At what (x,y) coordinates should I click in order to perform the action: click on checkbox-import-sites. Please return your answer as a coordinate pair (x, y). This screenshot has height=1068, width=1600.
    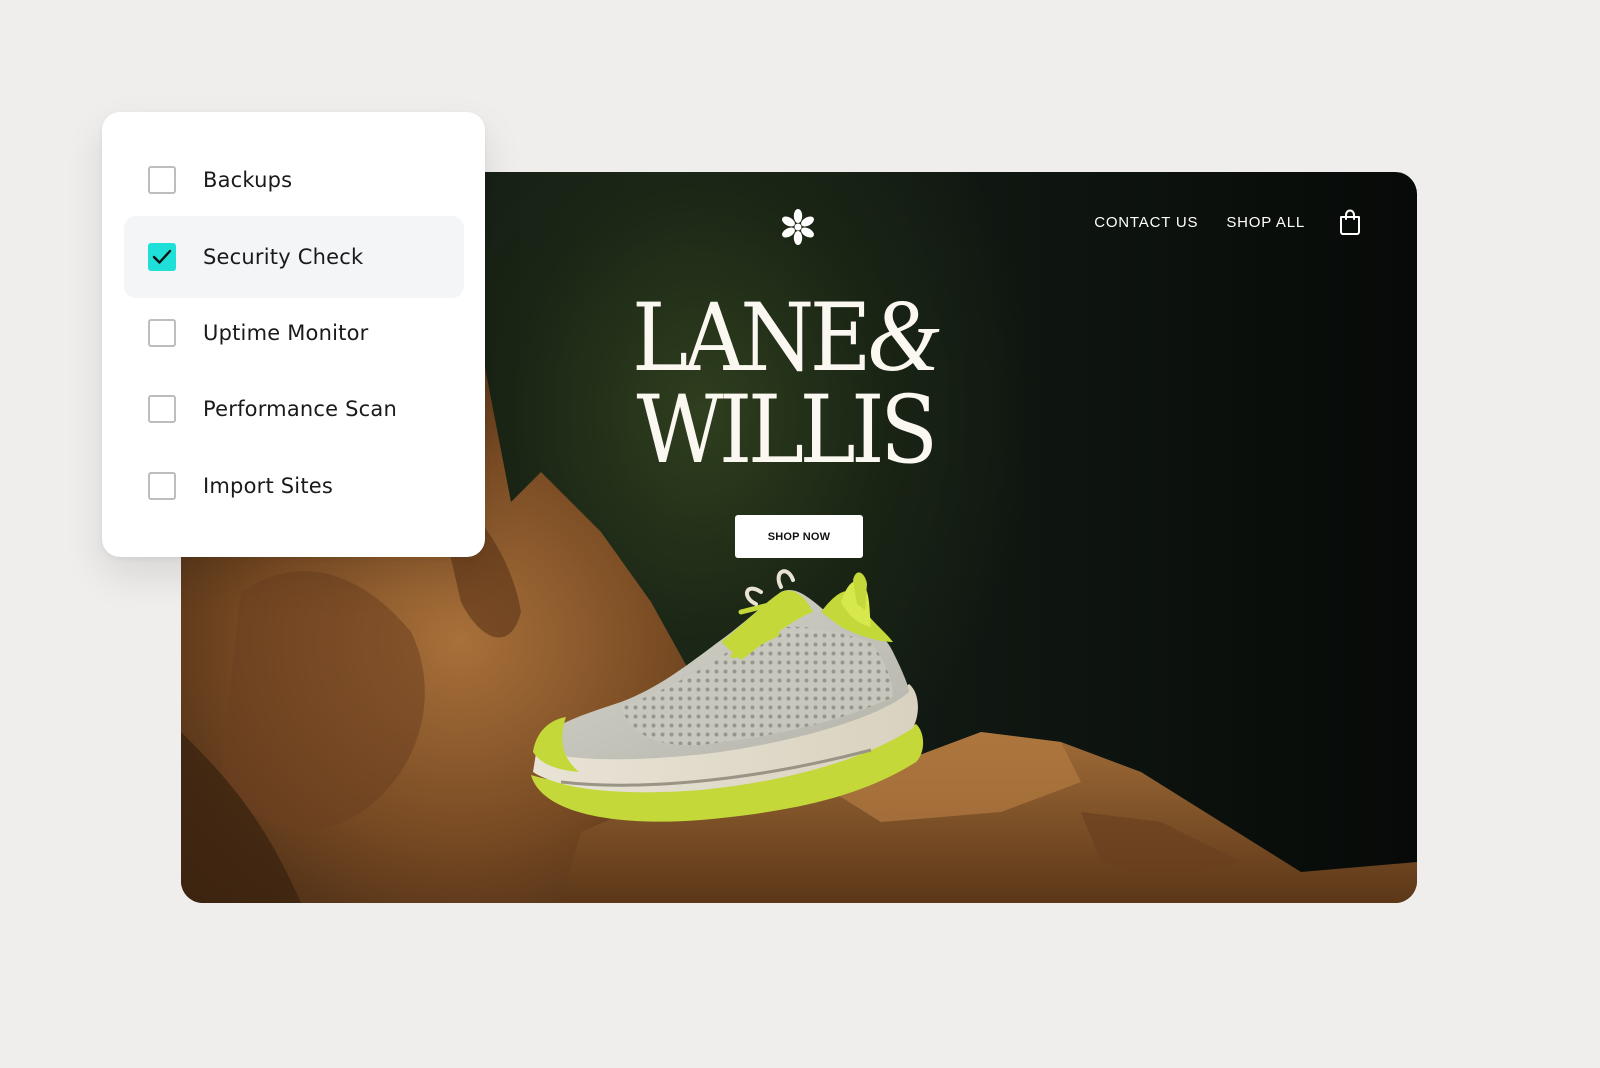
    Looking at the image, I should click on (162, 486).